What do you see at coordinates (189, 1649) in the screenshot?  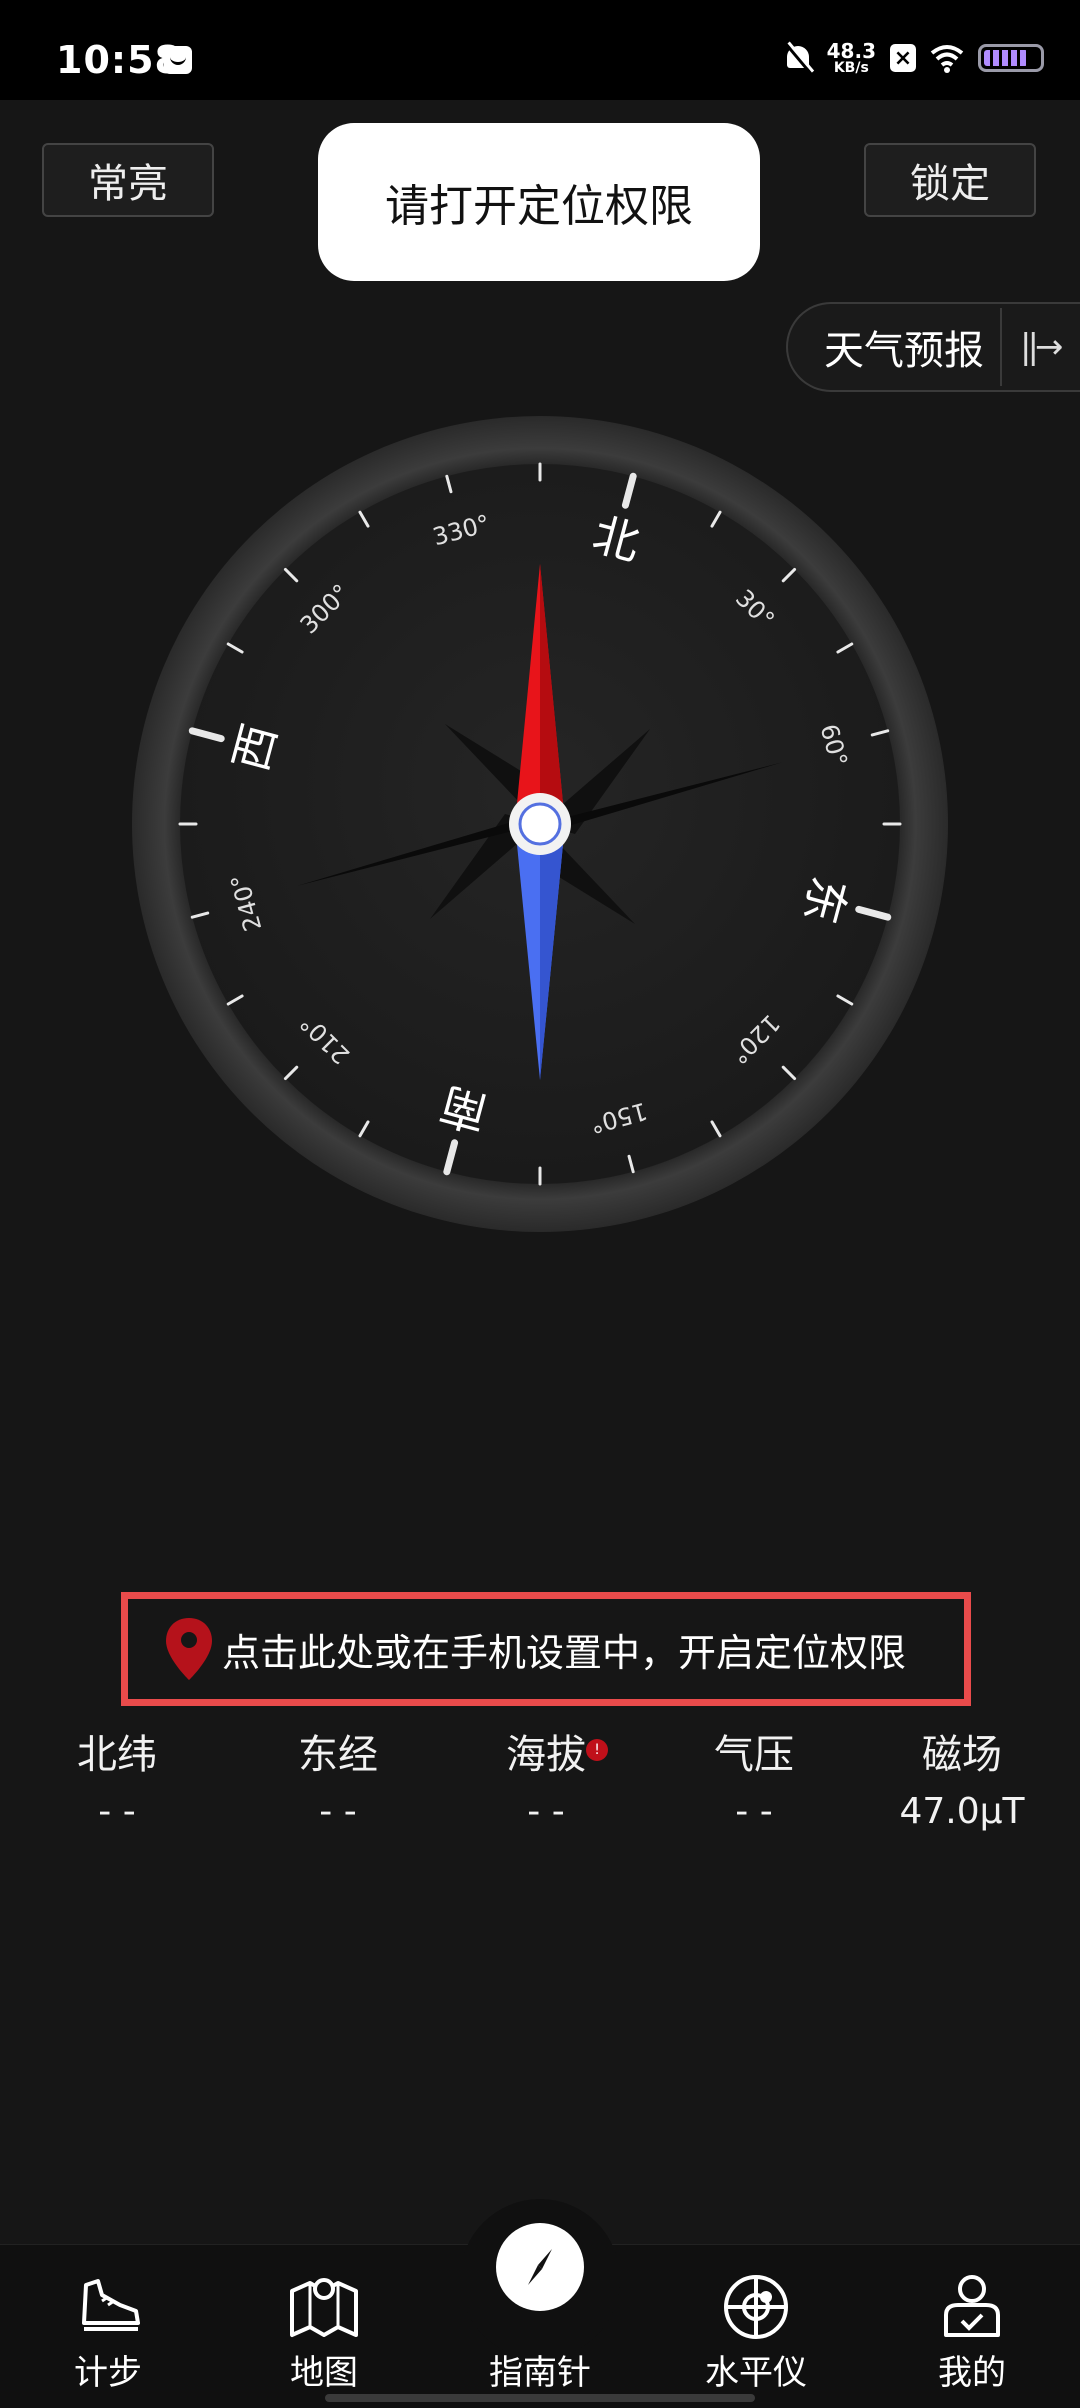 I see `map-pin-icon` at bounding box center [189, 1649].